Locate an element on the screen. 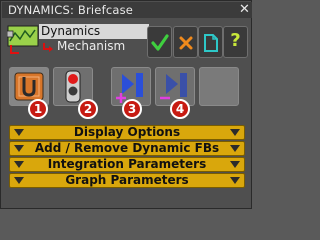 Image resolution: width=320 pixels, height=240 pixels. badge-2: 2 is located at coordinates (88, 109).